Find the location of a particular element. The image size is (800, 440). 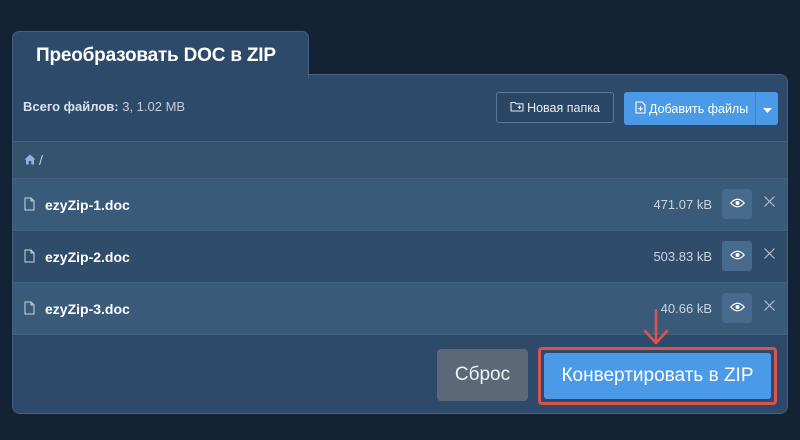

file-plus-icon is located at coordinates (640, 108).